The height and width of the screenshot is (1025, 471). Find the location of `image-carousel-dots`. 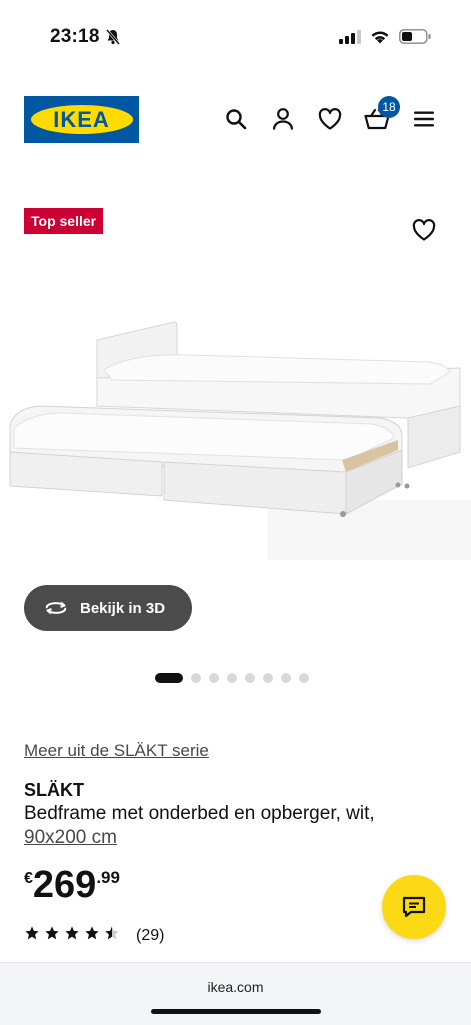

image-carousel-dots is located at coordinates (232, 678).